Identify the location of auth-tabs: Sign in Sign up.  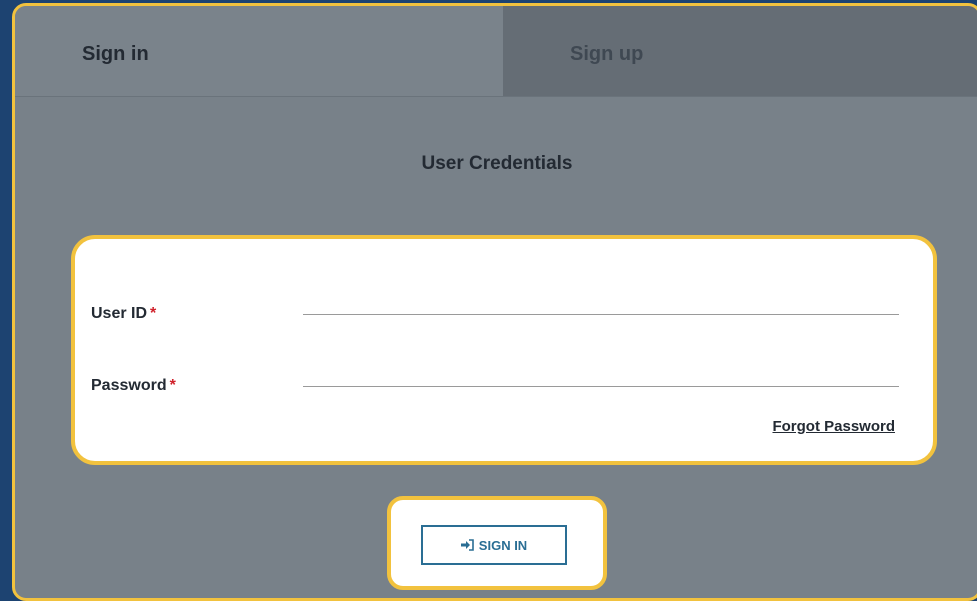
(496, 51).